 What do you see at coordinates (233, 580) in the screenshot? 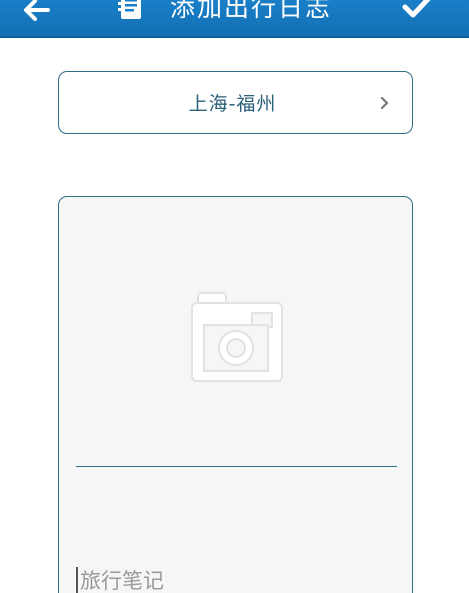
I see `travel-notes-input` at bounding box center [233, 580].